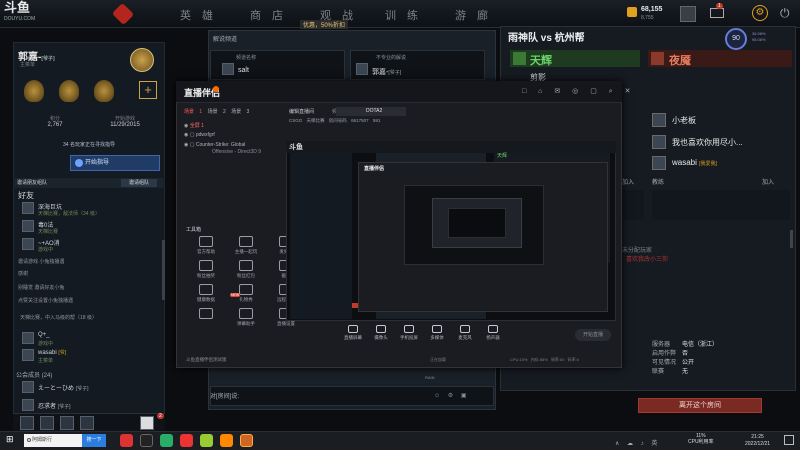 Image resolution: width=800 pixels, height=450 pixels. What do you see at coordinates (717, 13) in the screenshot?
I see `mail-icon` at bounding box center [717, 13].